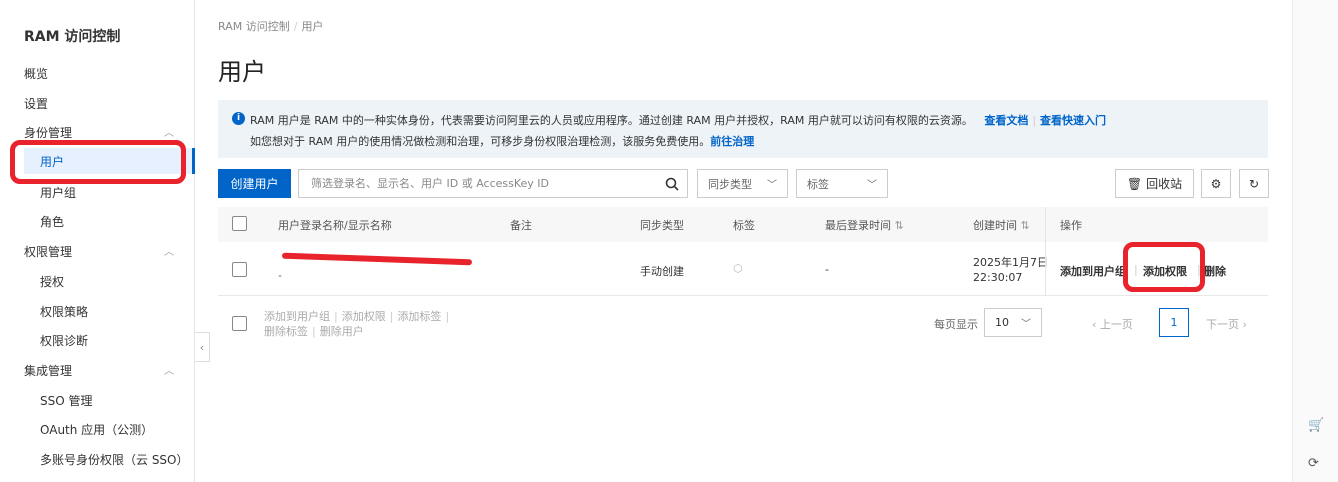 Image resolution: width=1338 pixels, height=482 pixels. Describe the element at coordinates (1244, 324) in the screenshot. I see `chevron-right-icon: ›` at that location.